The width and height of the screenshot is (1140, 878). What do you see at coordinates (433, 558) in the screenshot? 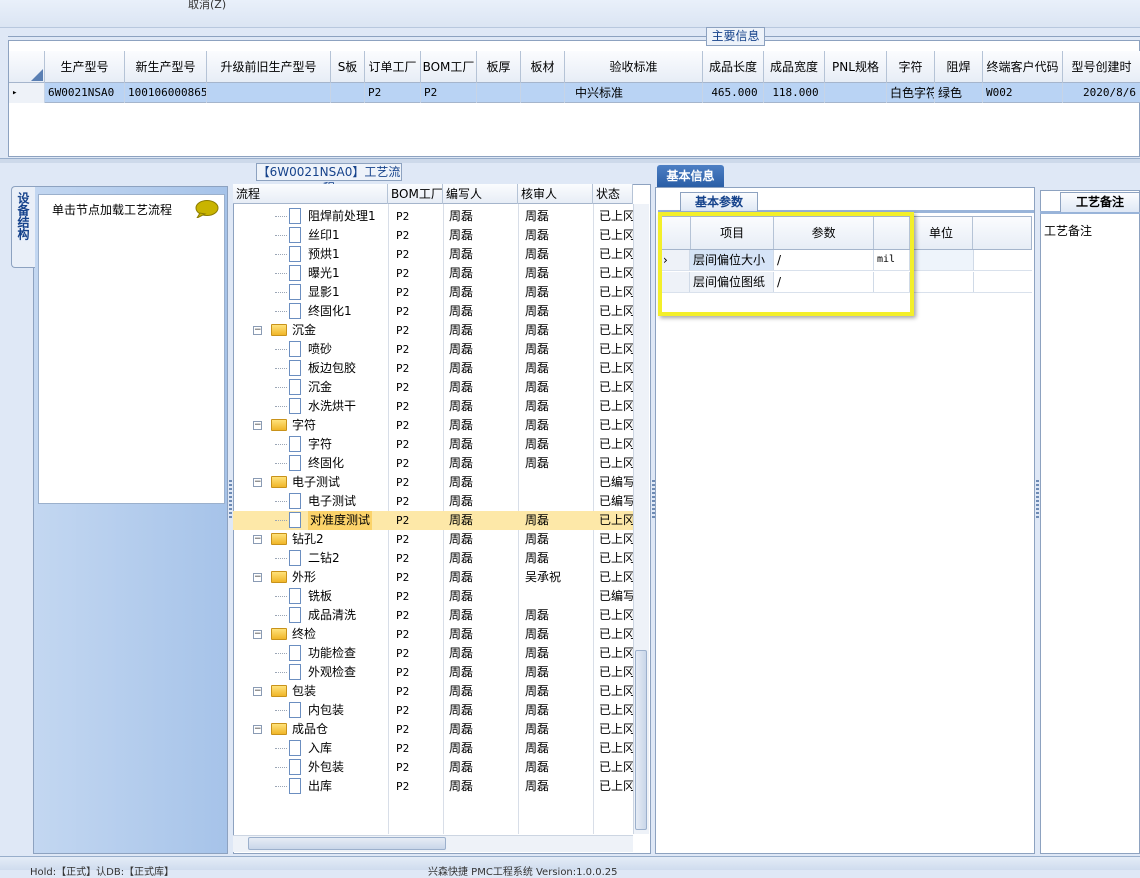
I see `flow-tree-row: 二钻2 P2 周磊 周磊 已上冈` at bounding box center [433, 558].